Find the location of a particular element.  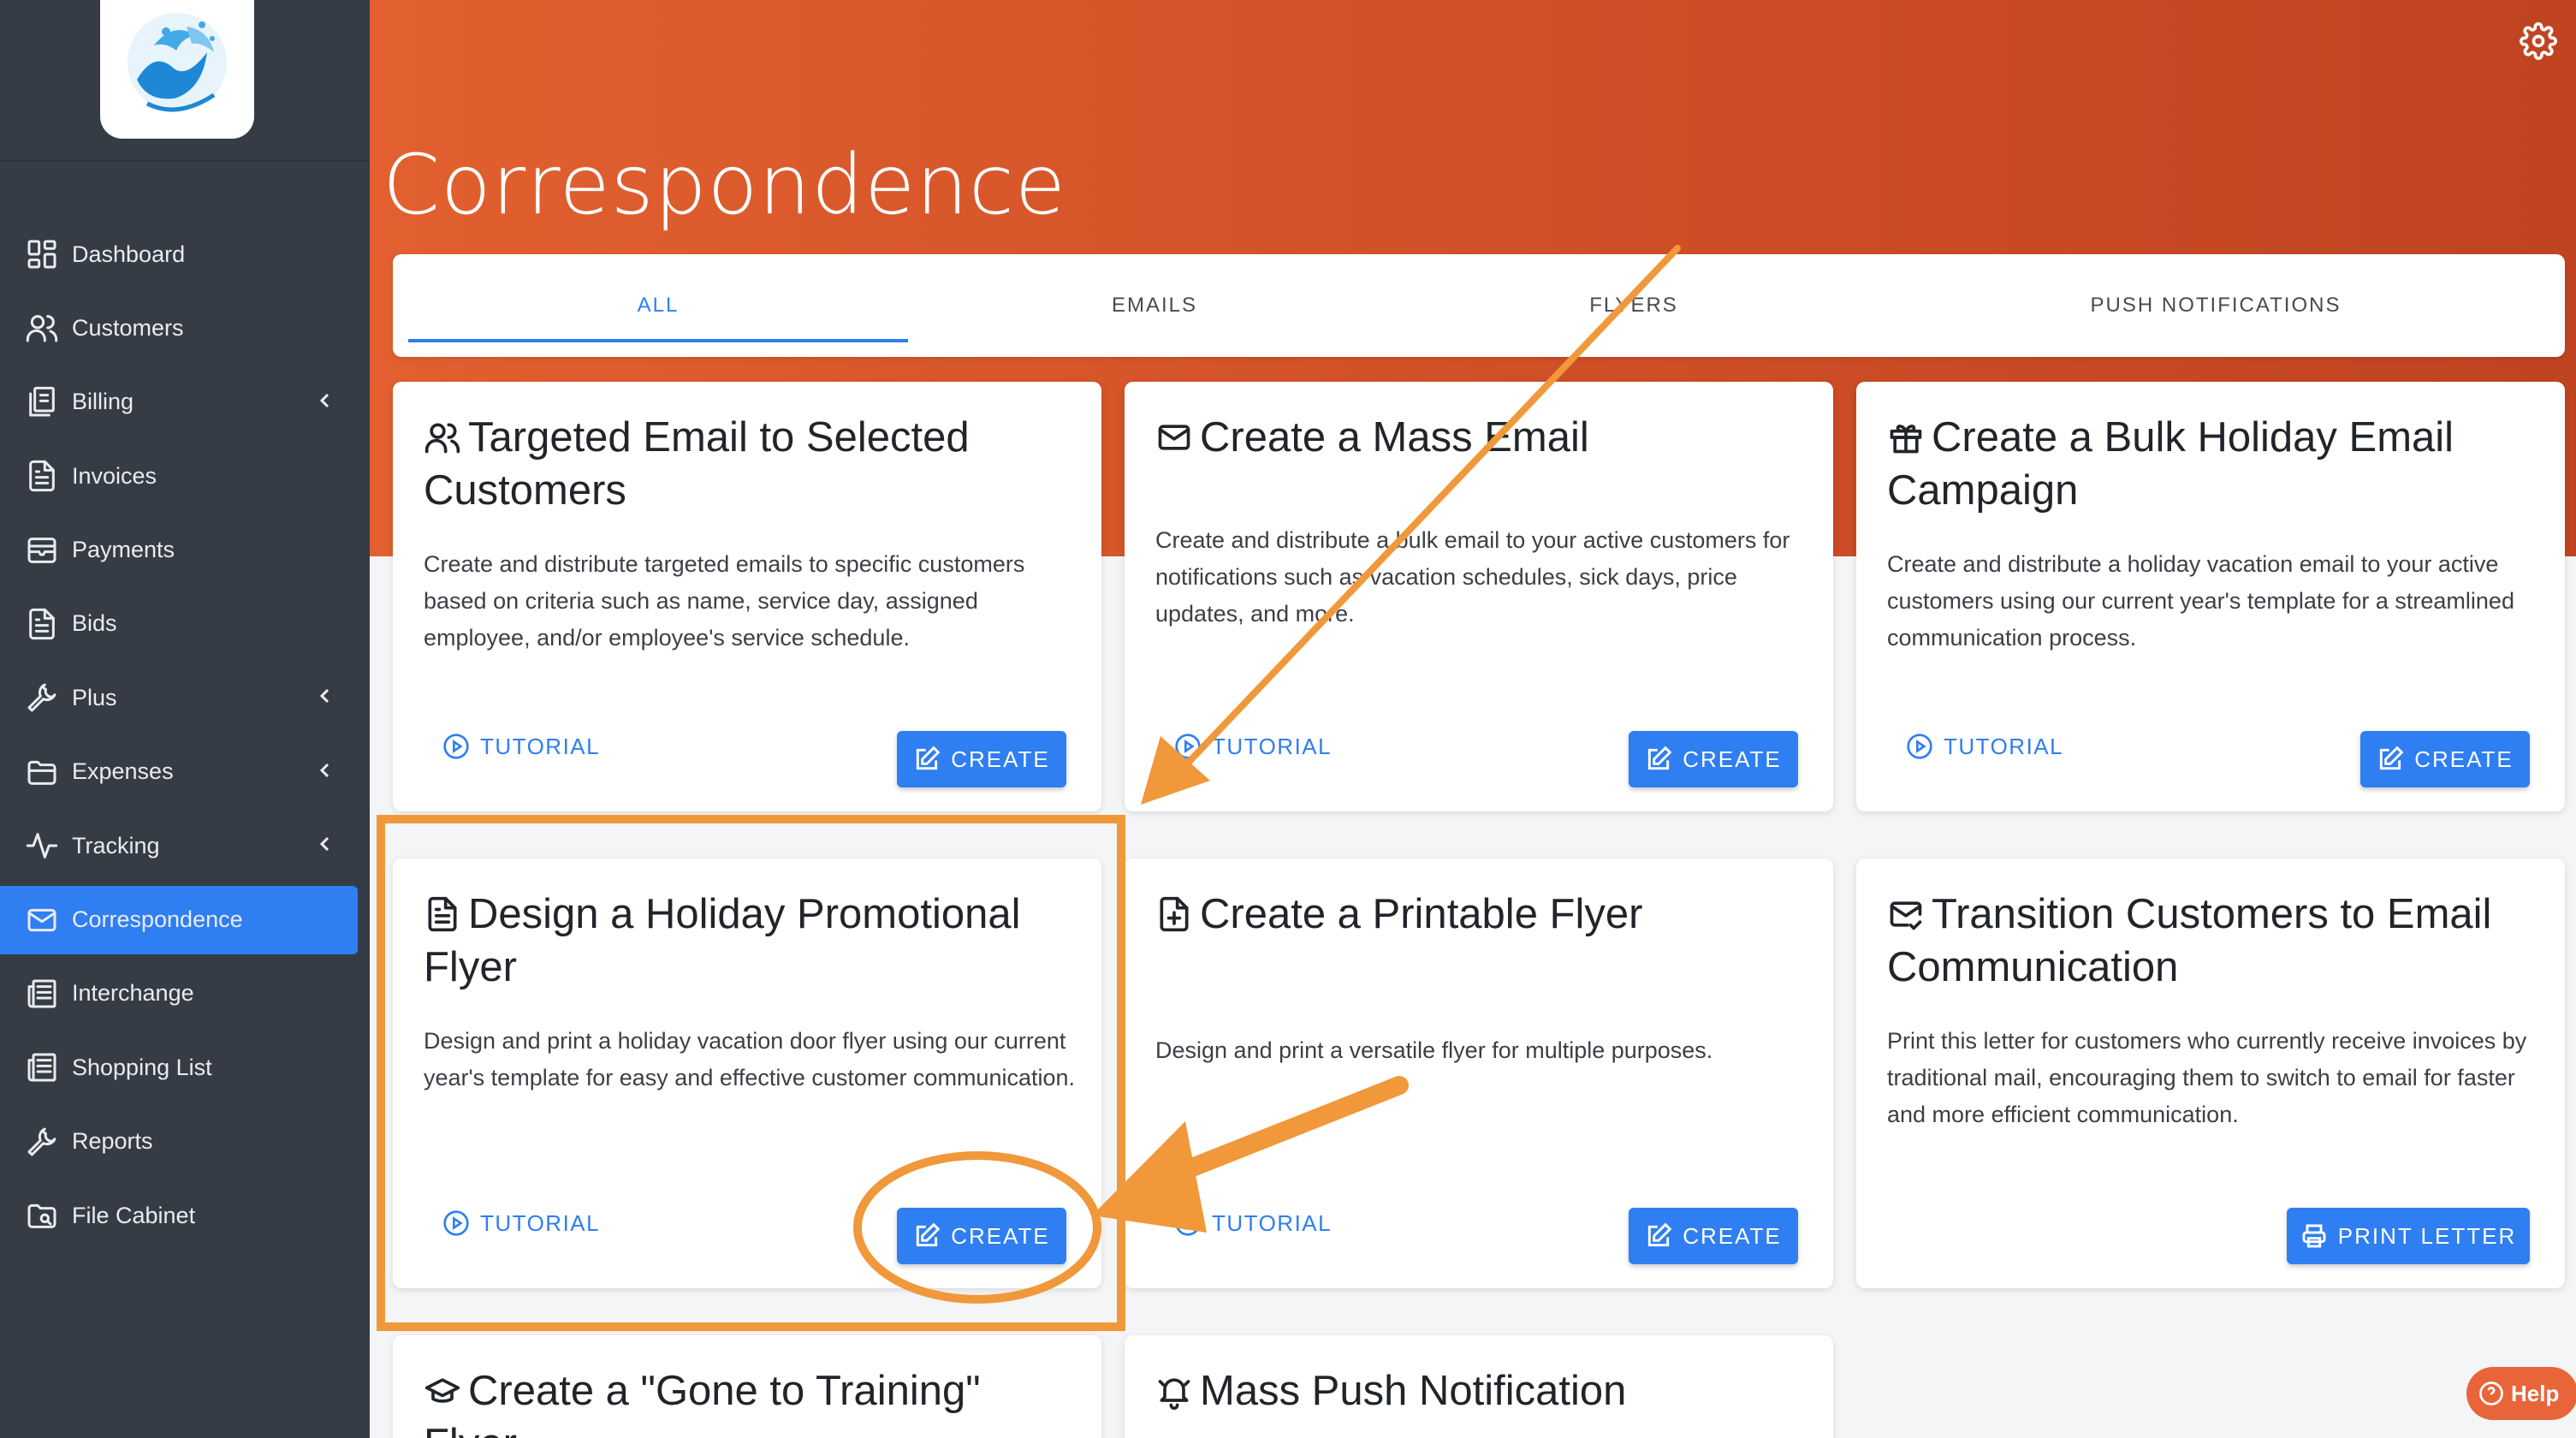

card-title: Mass Push Notification is located at coordinates (1478, 1390).